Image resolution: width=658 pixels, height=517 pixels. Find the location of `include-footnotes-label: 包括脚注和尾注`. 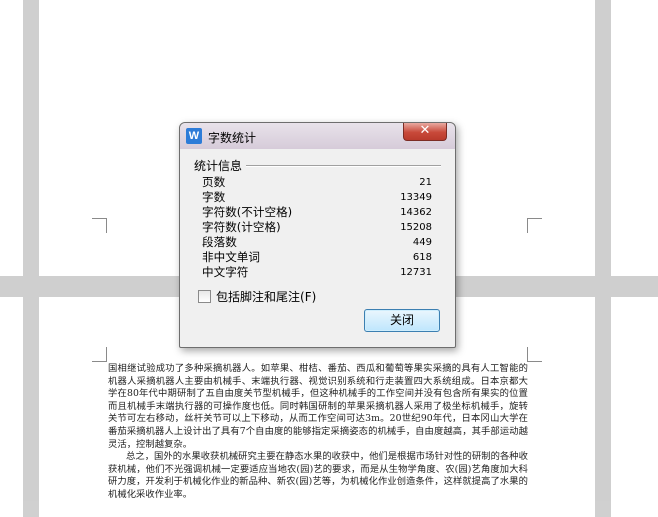

include-footnotes-label: 包括脚注和尾注 is located at coordinates (258, 297).